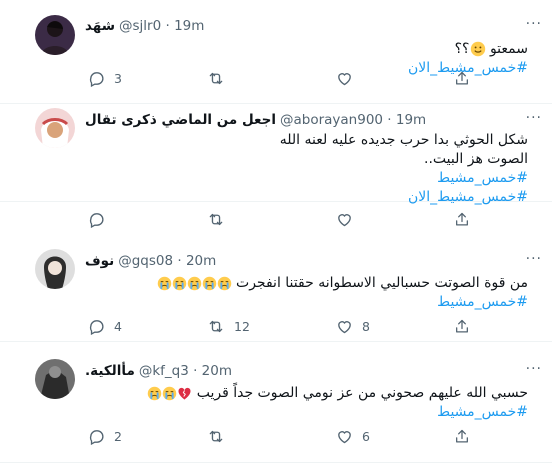 This screenshot has height=463, width=552. I want to click on tweet-actions: 4 12 8, so click(276, 328).